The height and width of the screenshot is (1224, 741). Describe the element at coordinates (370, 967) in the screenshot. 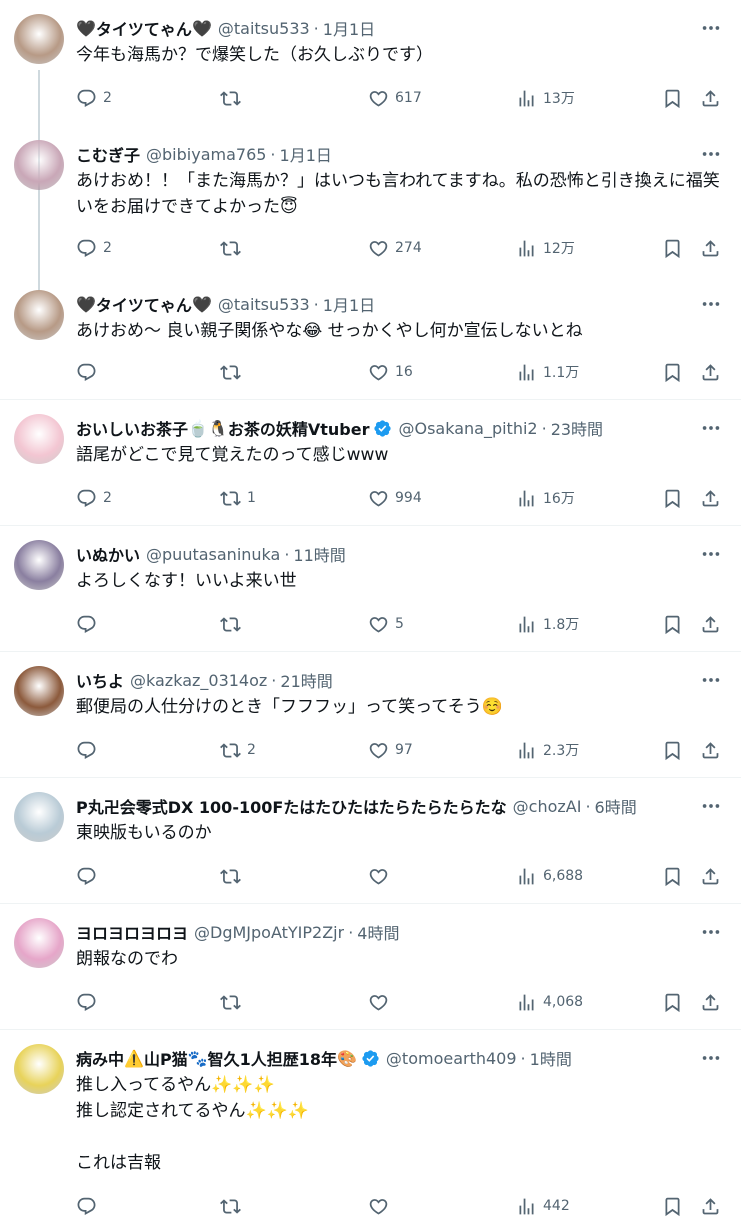

I see `reply-post: ヨロヨロヨロヨ @DgMJpoAtYIP2Zjr · 4時間 朗報なのでわ 4,068` at that location.